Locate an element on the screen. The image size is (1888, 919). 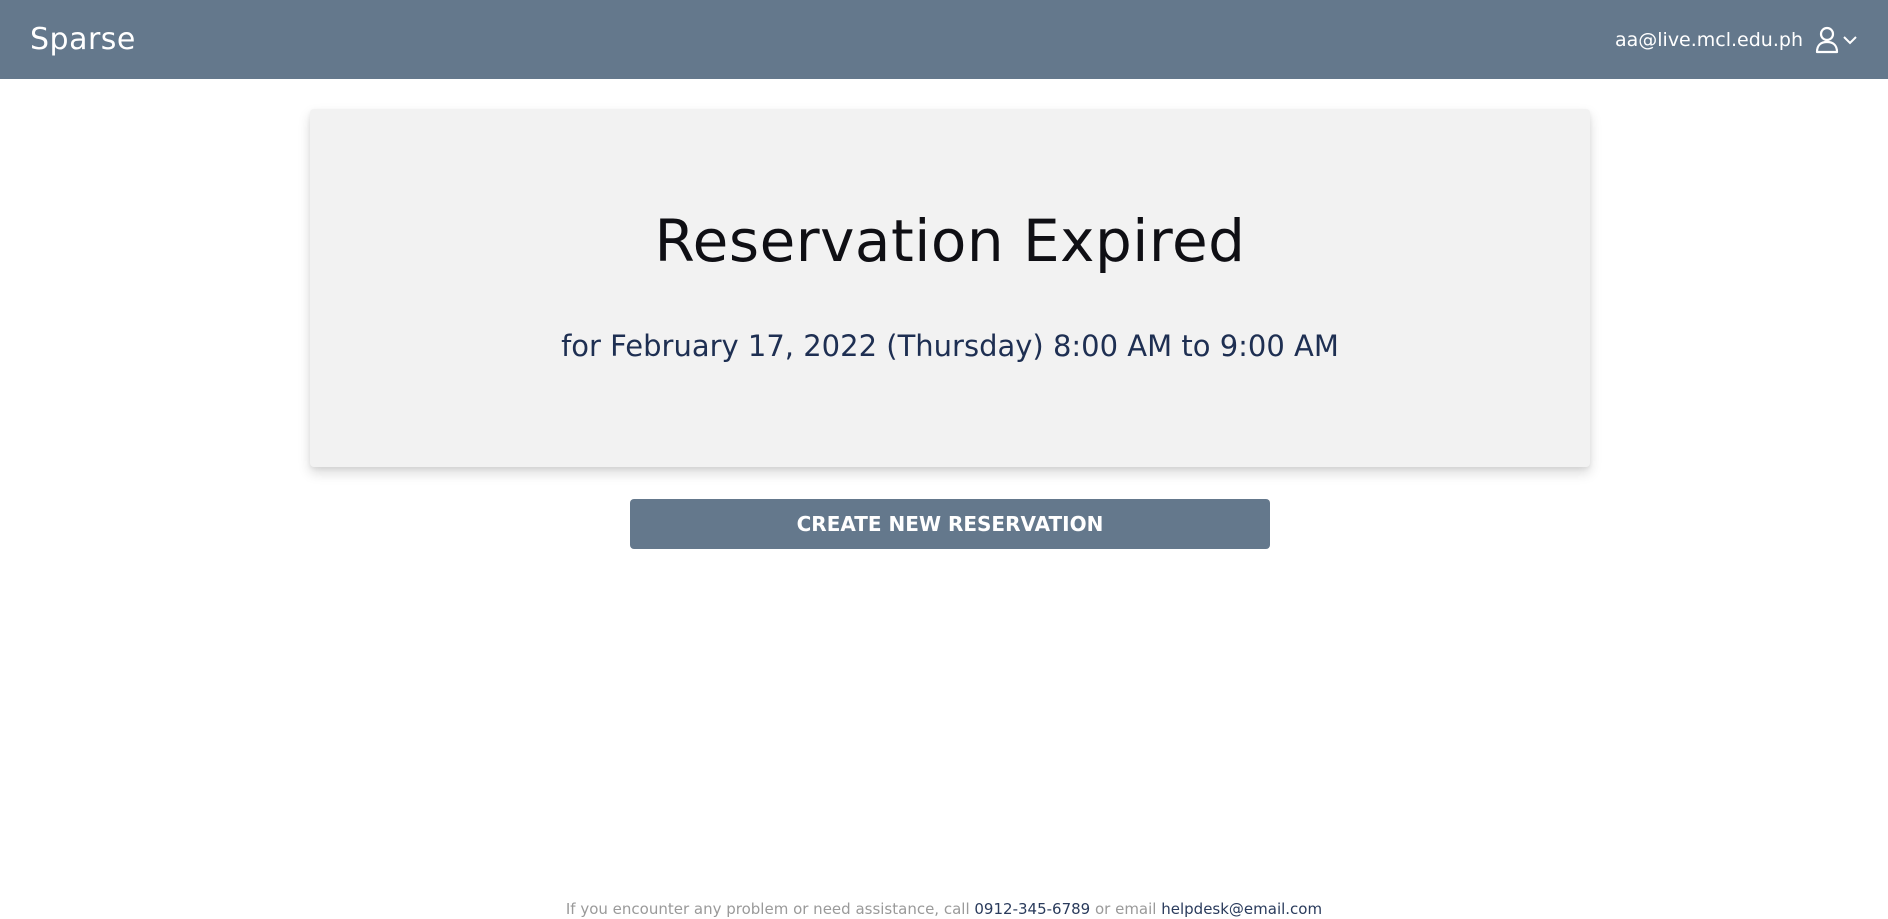
brand-logo: Sparse is located at coordinates (83, 39).